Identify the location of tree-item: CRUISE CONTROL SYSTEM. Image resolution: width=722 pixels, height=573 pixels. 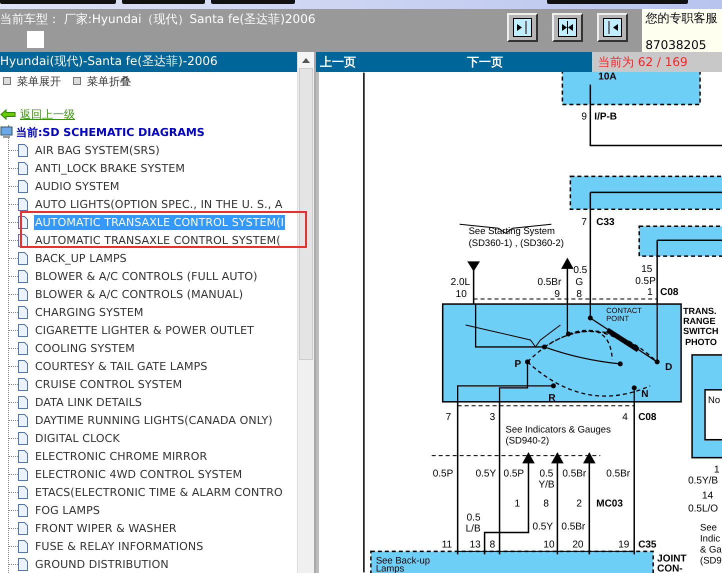
(109, 384).